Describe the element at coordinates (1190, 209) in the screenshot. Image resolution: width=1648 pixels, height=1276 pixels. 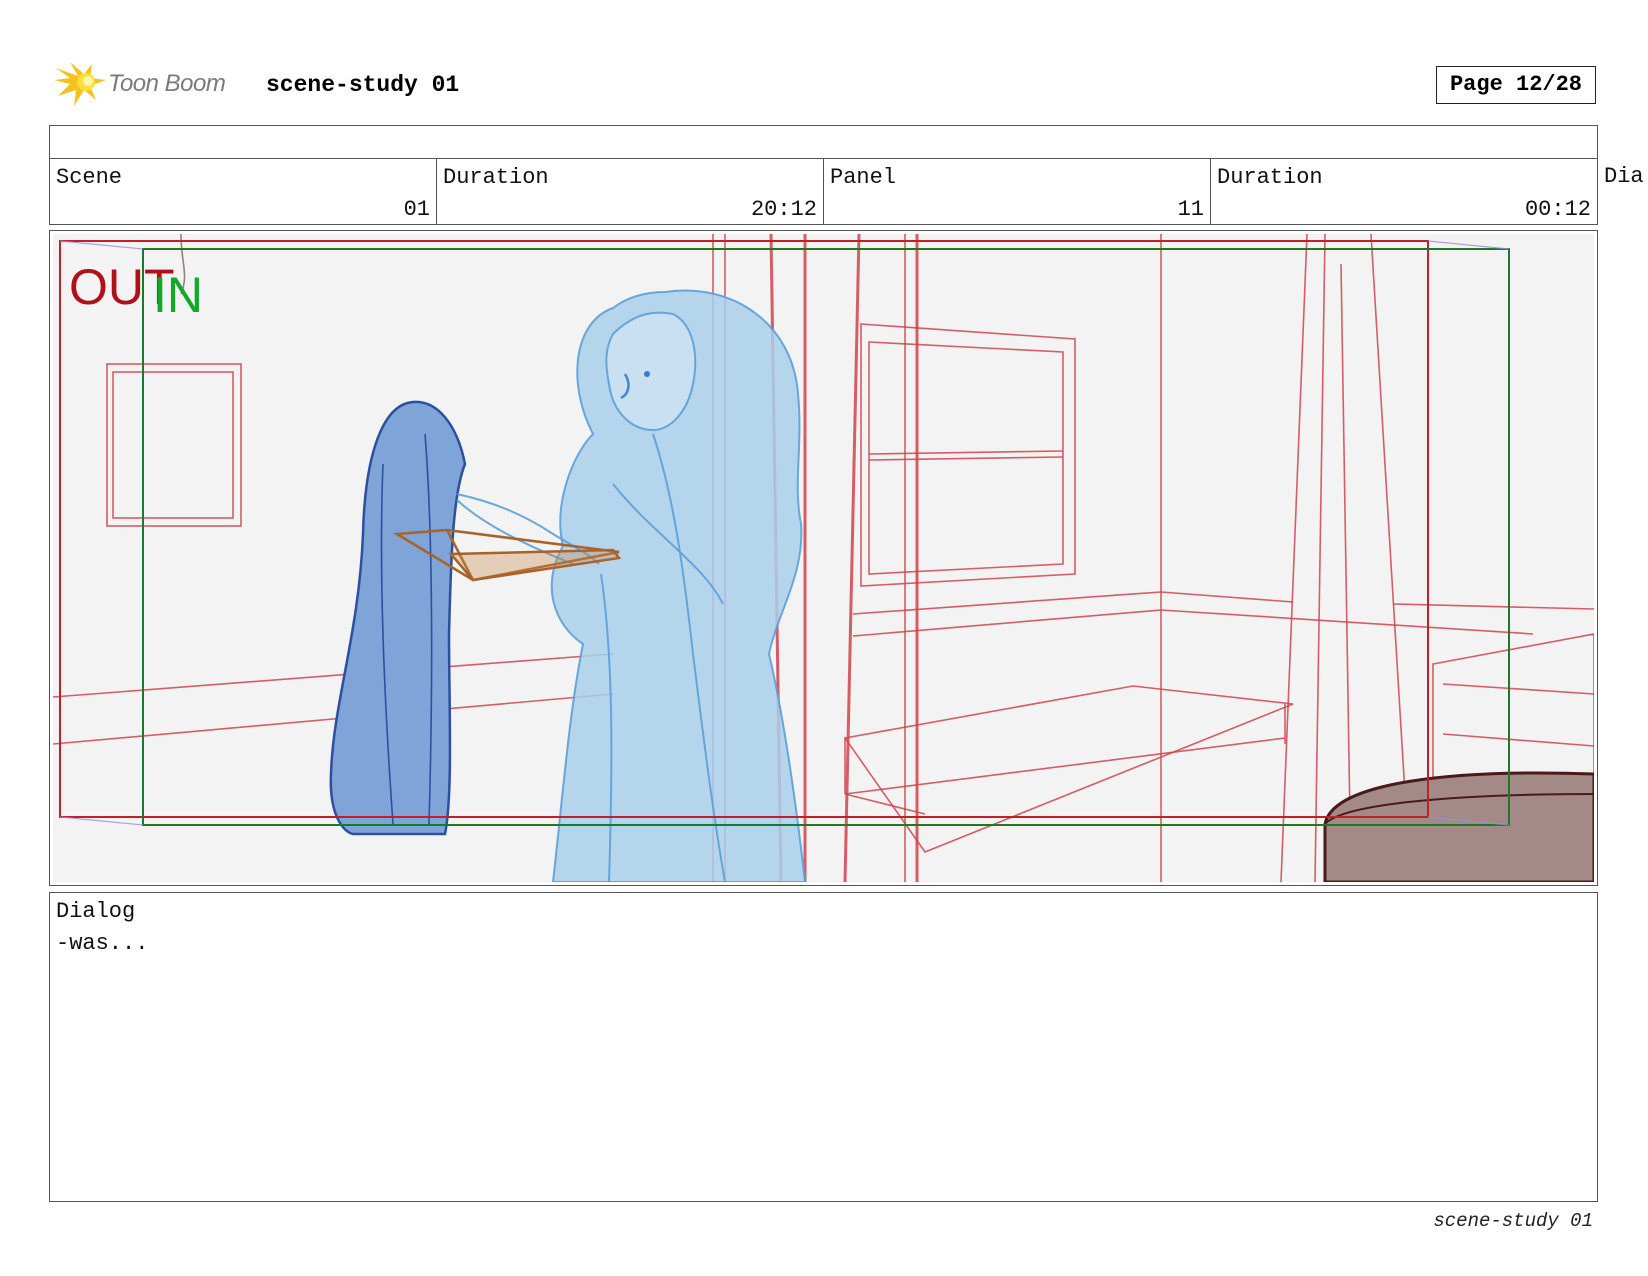
I see `panel-value: 11` at that location.